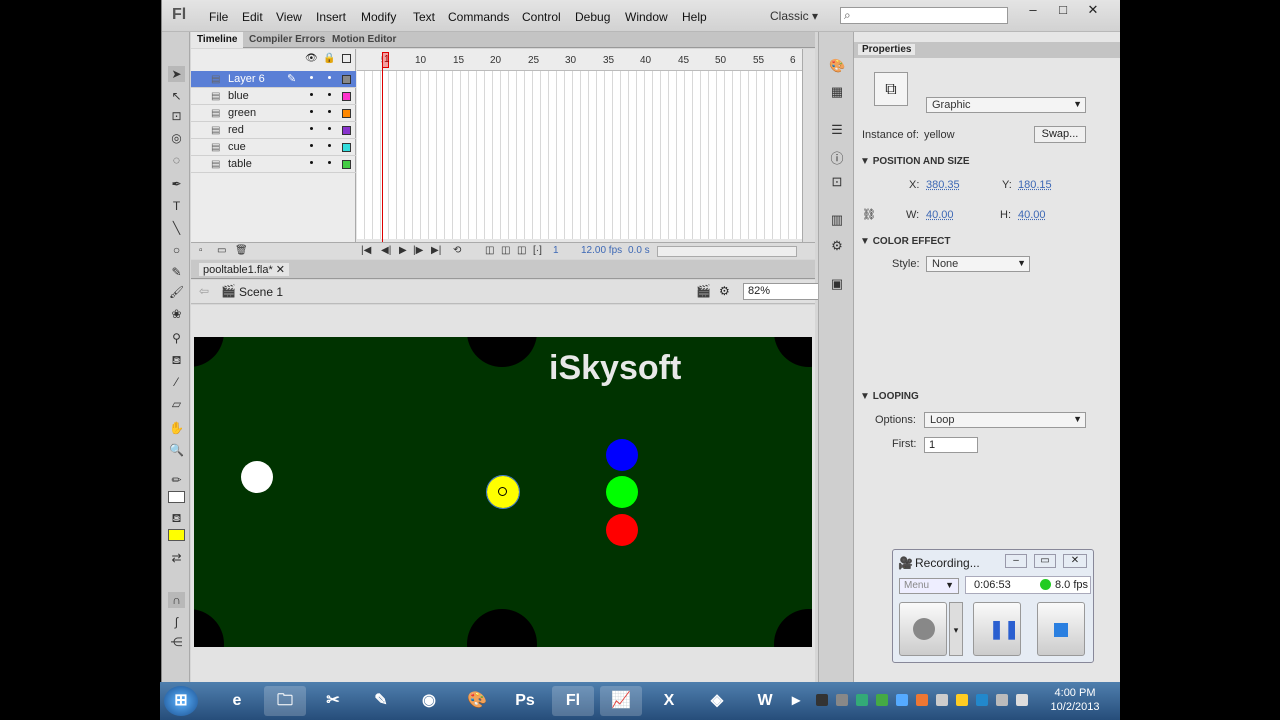 The width and height of the screenshot is (1280, 720). What do you see at coordinates (273, 164) in the screenshot?
I see `layer-row: ▤ table` at bounding box center [273, 164].